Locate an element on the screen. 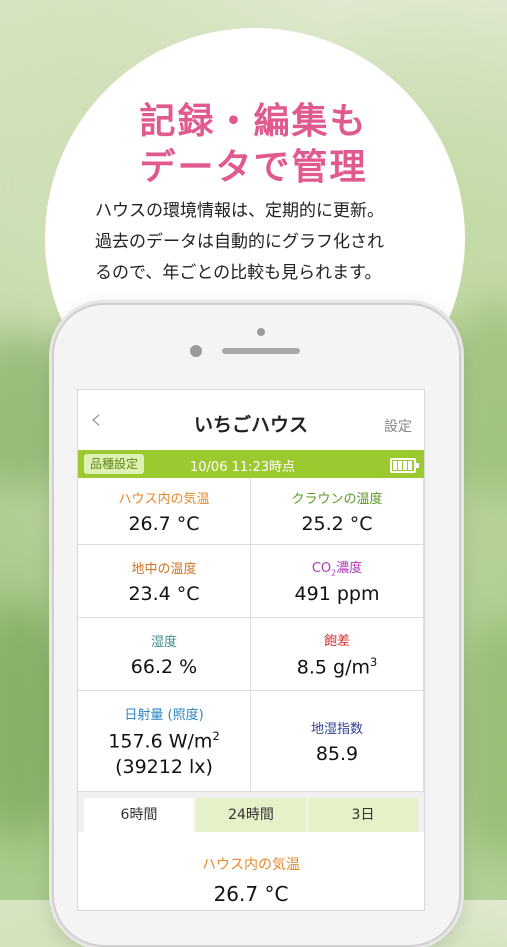  saturation-value-sup: 3 is located at coordinates (373, 661).